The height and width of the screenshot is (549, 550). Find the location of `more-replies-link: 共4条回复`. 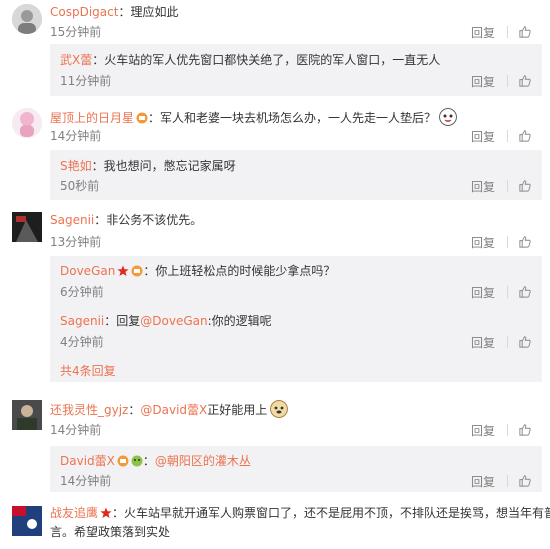

more-replies-link: 共4条回复 is located at coordinates (88, 370).